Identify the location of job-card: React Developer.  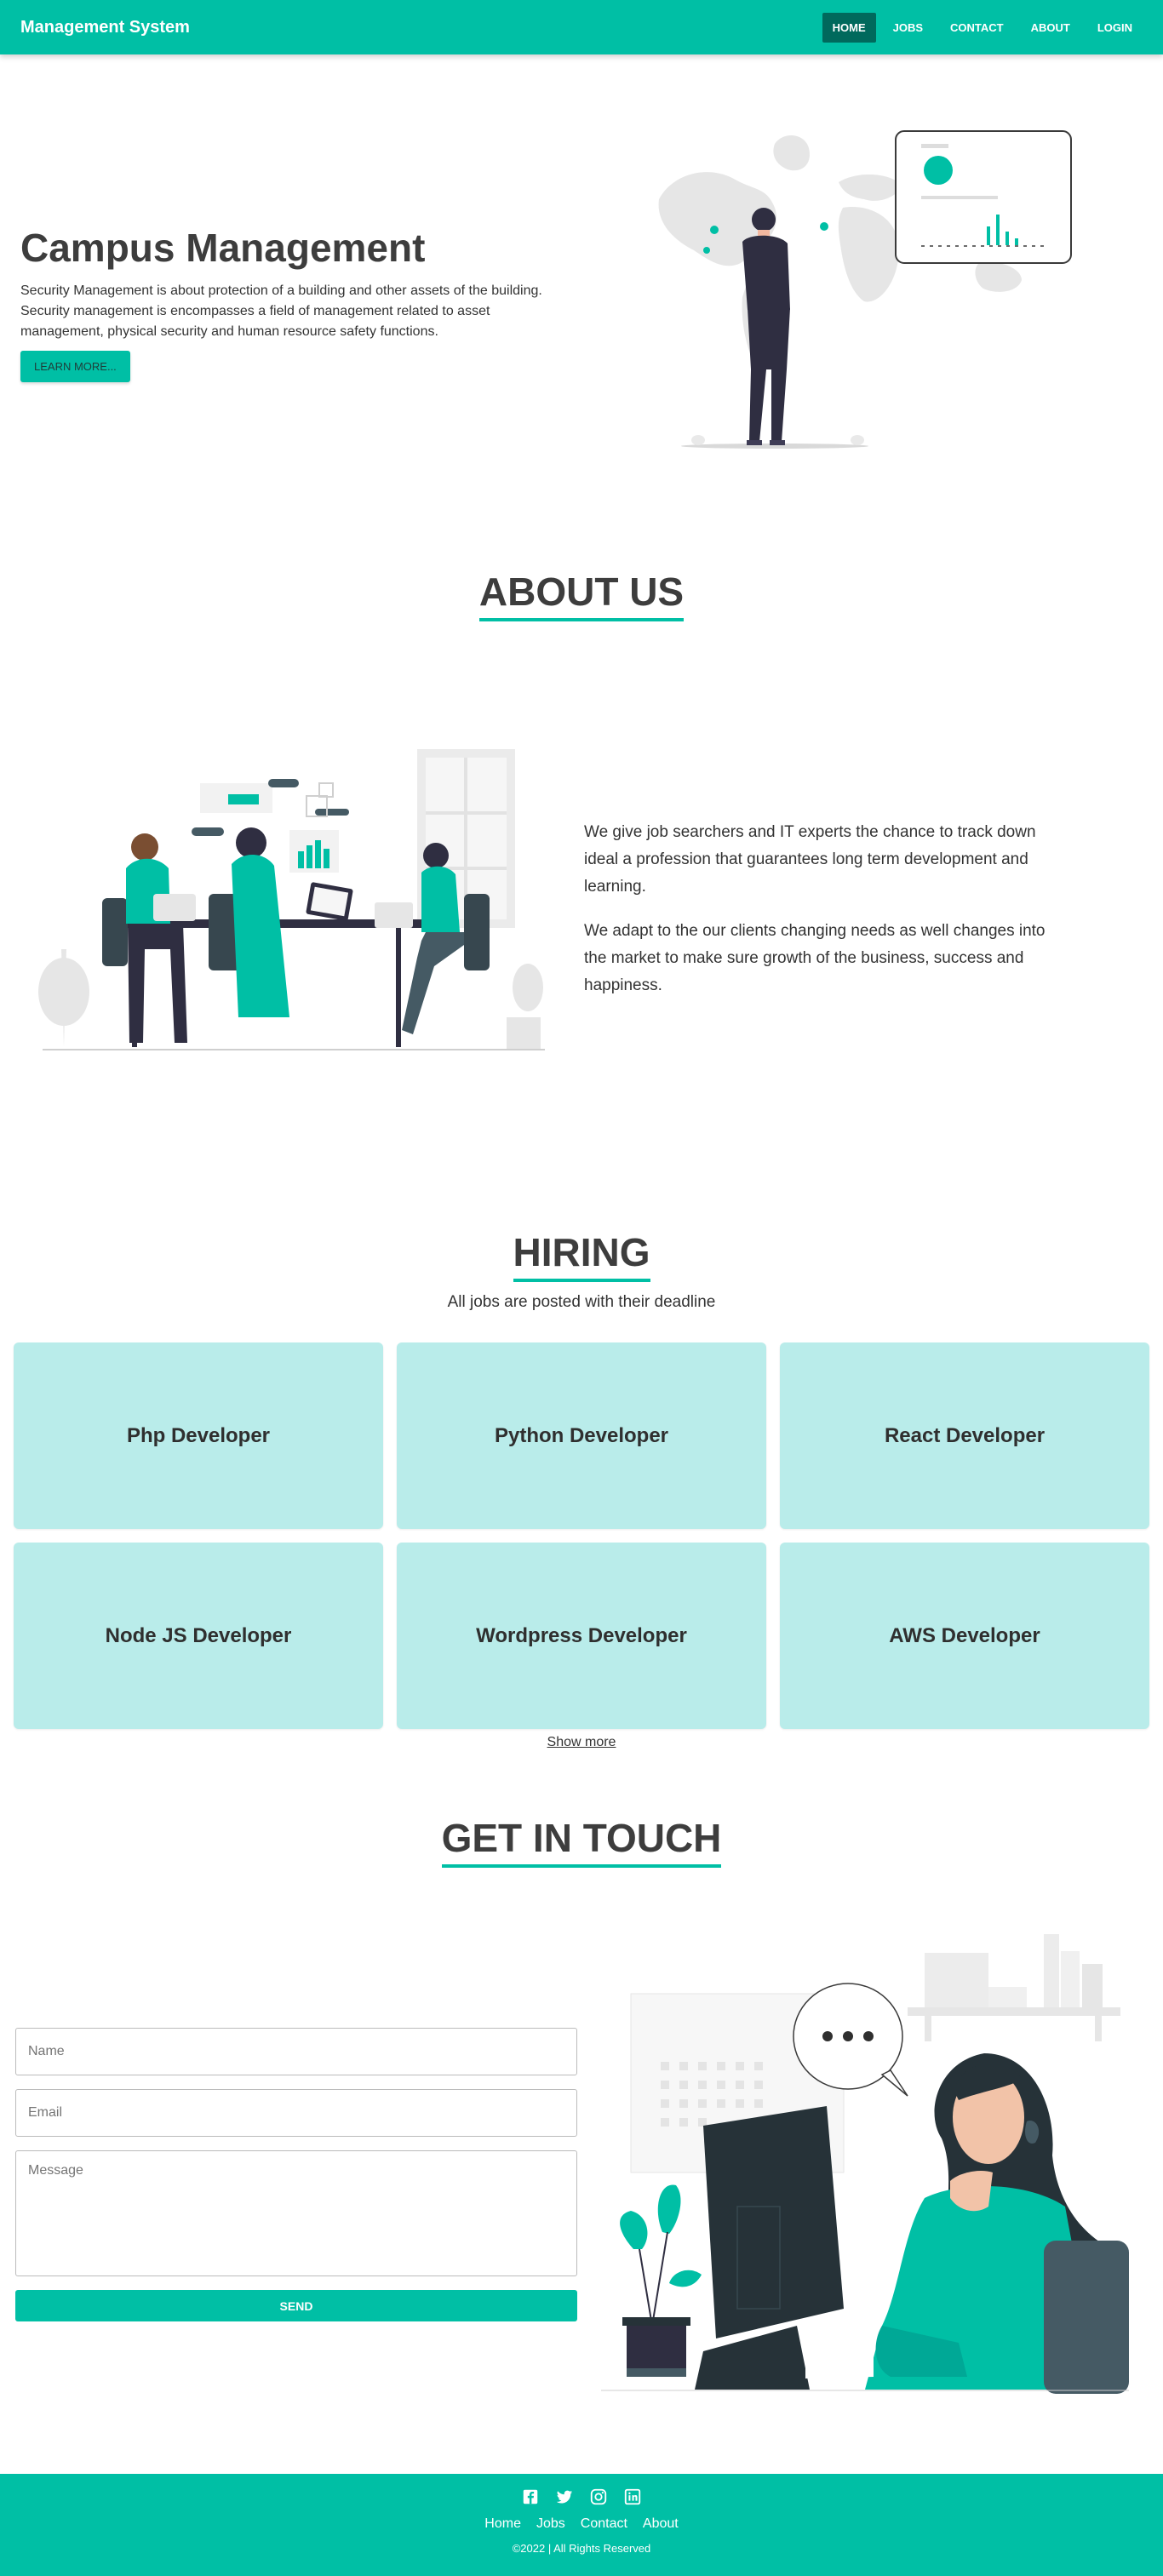
(964, 1435).